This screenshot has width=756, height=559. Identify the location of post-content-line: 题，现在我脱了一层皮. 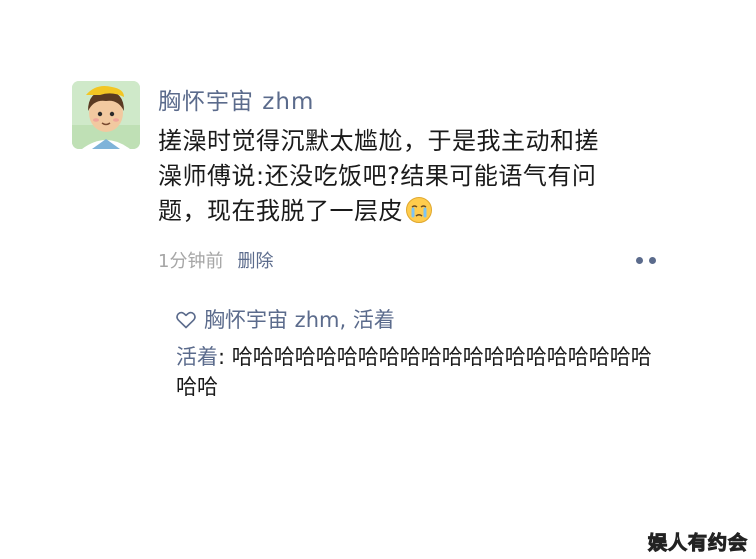
(418, 211).